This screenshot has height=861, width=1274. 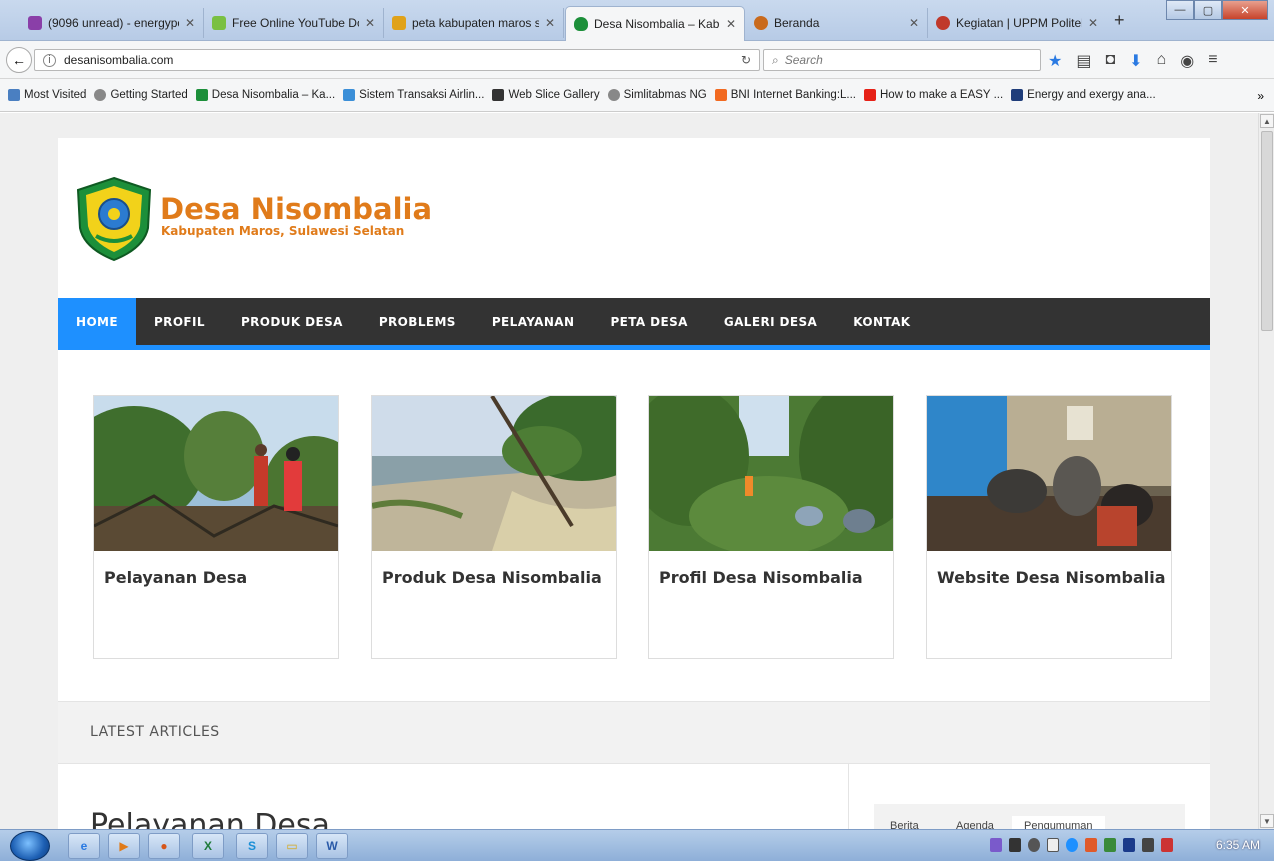 What do you see at coordinates (97, 321) in the screenshot?
I see `menu-item-home: HOME` at bounding box center [97, 321].